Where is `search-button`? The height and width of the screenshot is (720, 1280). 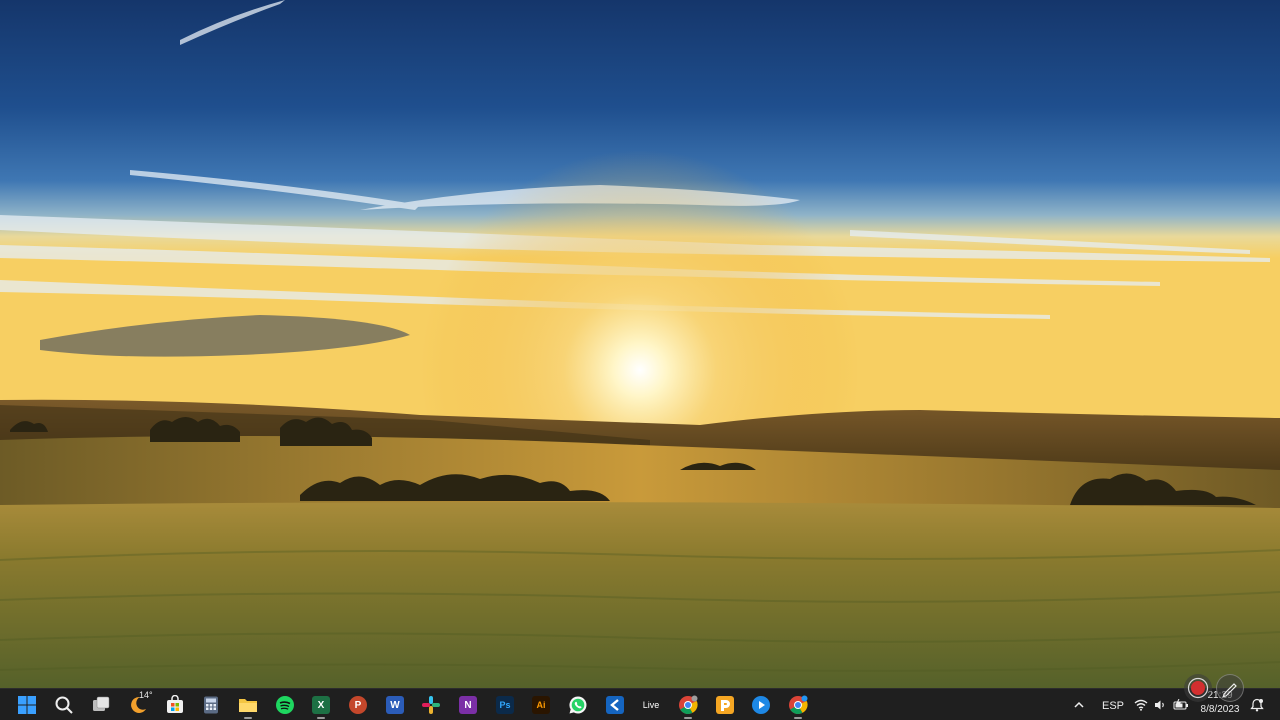
search-button is located at coordinates (64, 705).